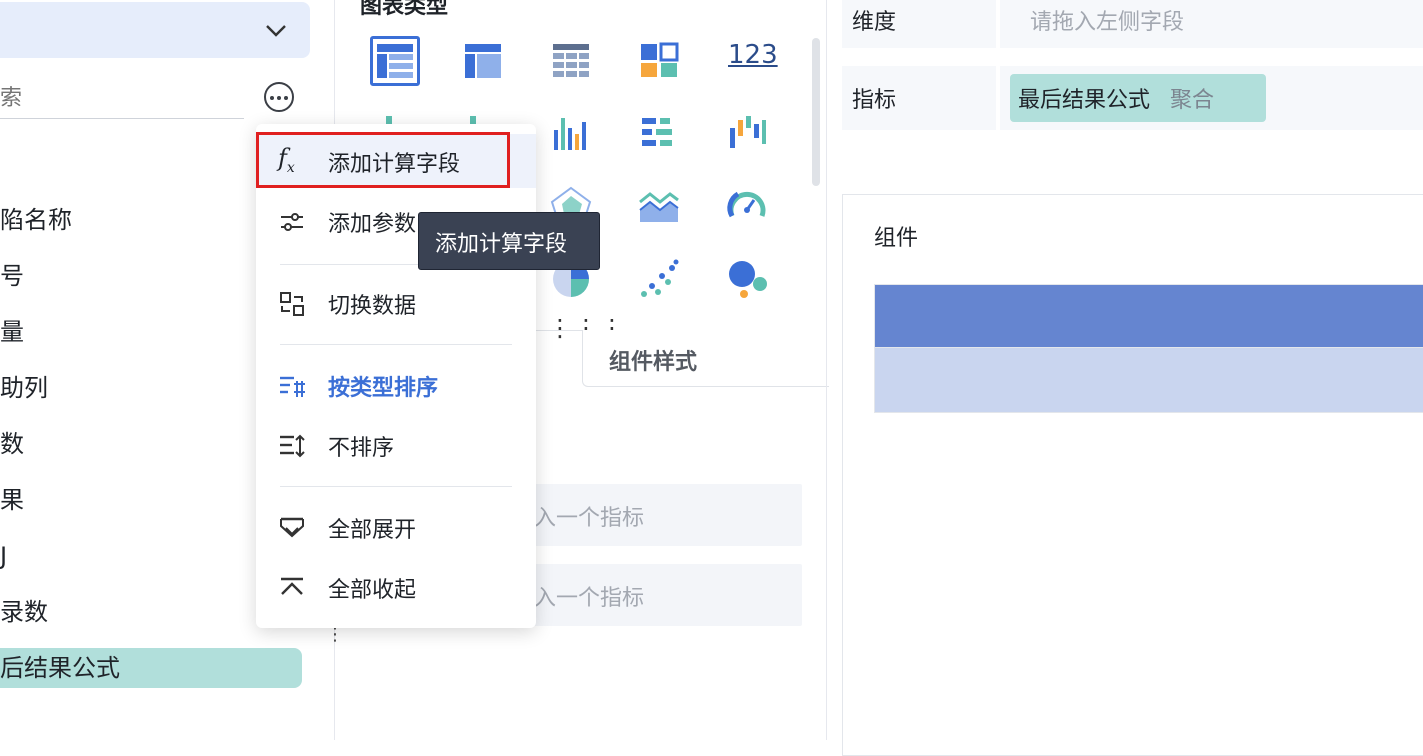 The width and height of the screenshot is (1423, 756). What do you see at coordinates (60, 668) in the screenshot?
I see `field-item-selected: 后结果公式` at bounding box center [60, 668].